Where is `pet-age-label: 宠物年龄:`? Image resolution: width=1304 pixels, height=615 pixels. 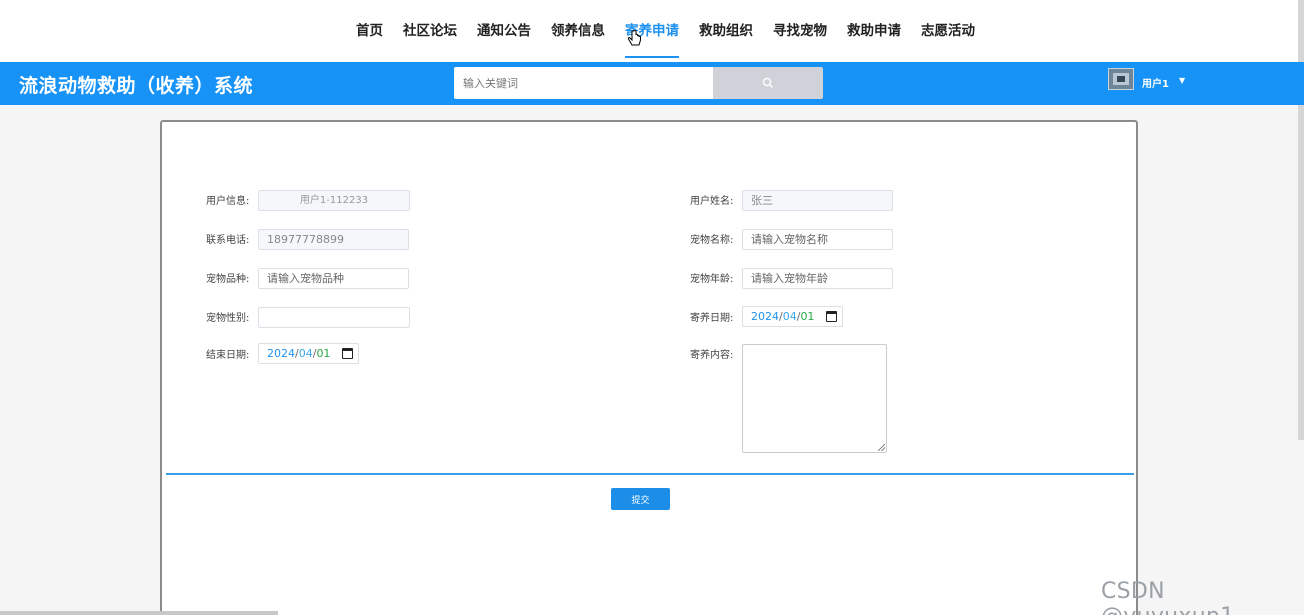
pet-age-label: 宠物年龄: is located at coordinates (712, 279).